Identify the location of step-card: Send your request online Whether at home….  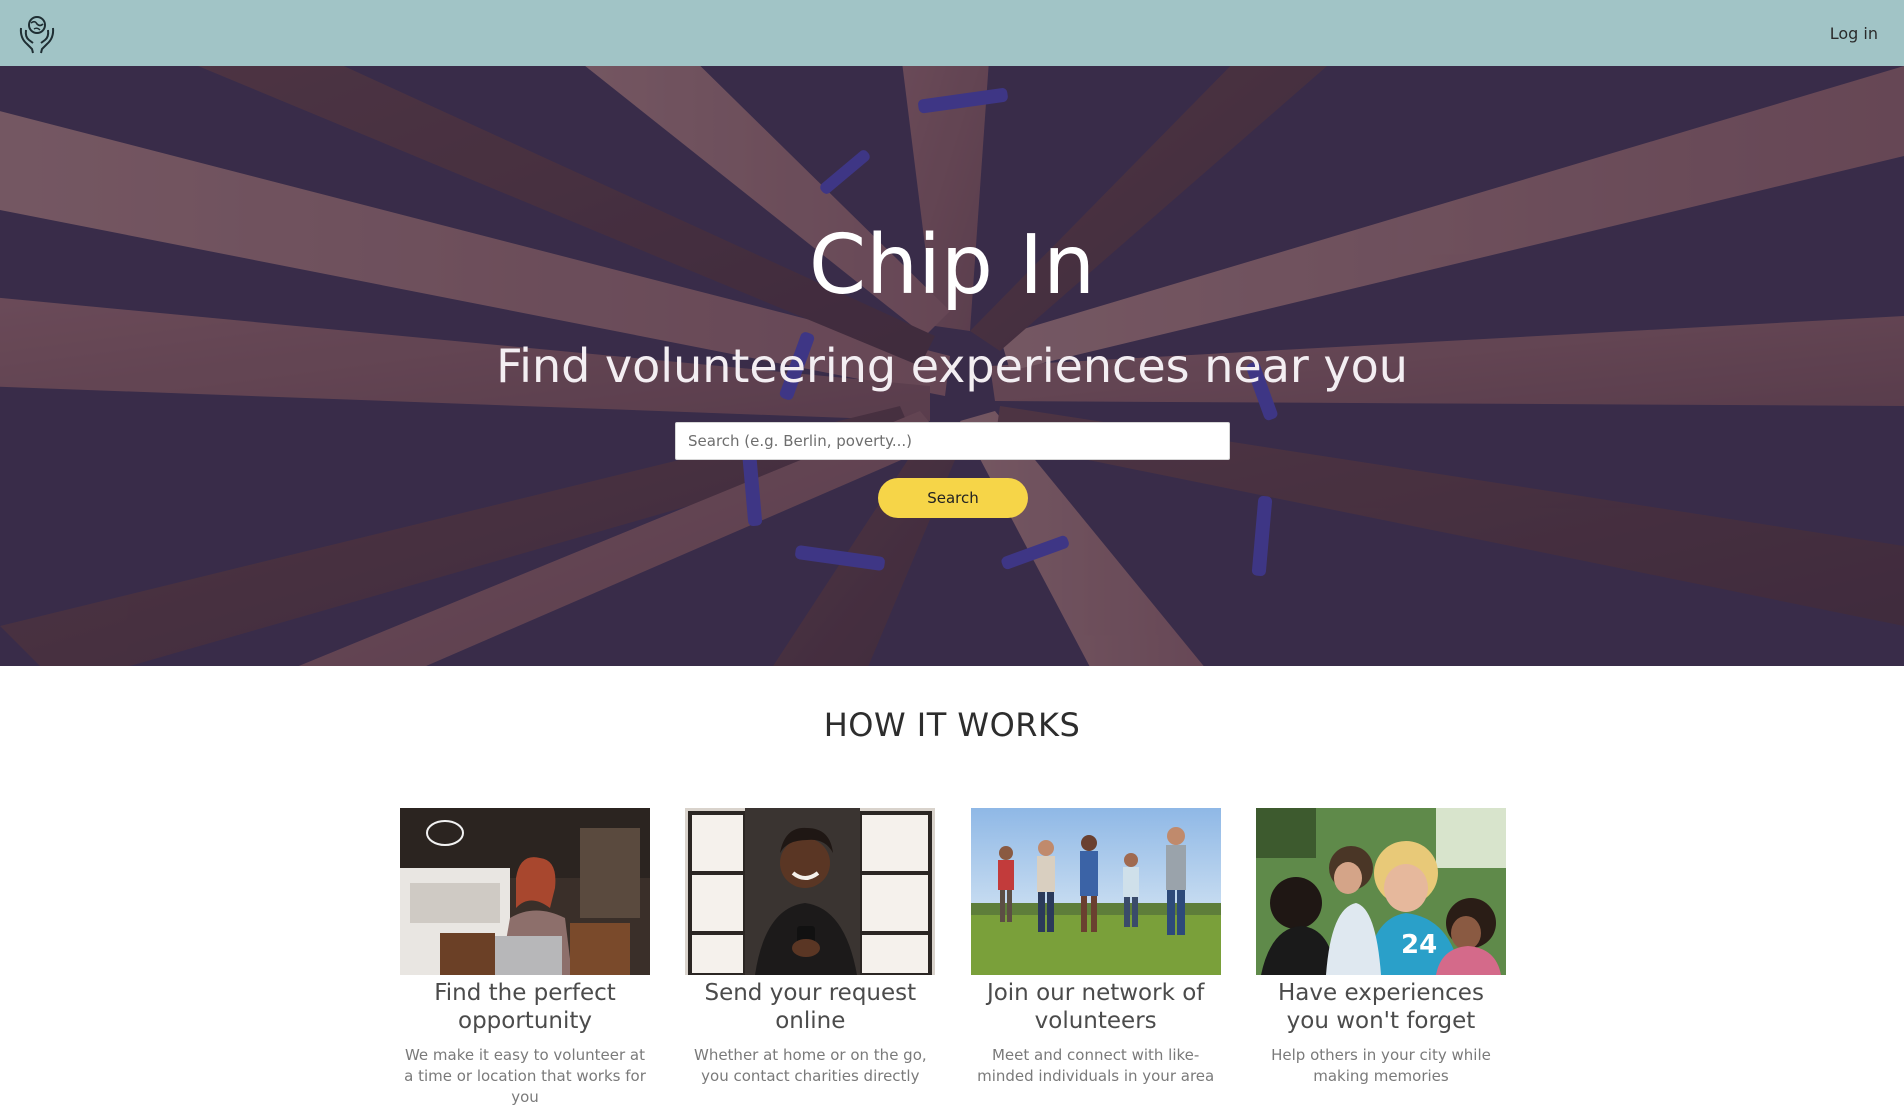
(810, 958).